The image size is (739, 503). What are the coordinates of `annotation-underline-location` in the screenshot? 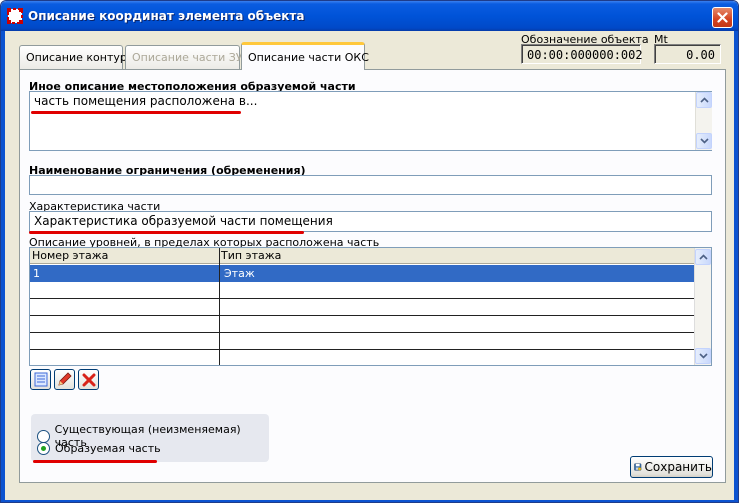 It's located at (136, 112).